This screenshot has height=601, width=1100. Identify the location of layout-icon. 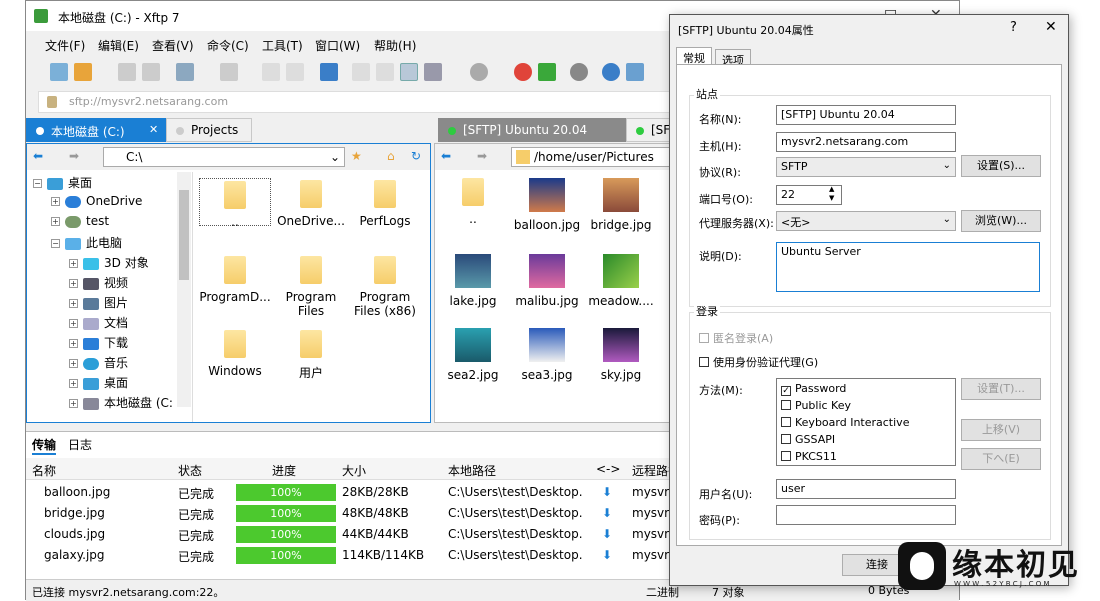
(409, 72).